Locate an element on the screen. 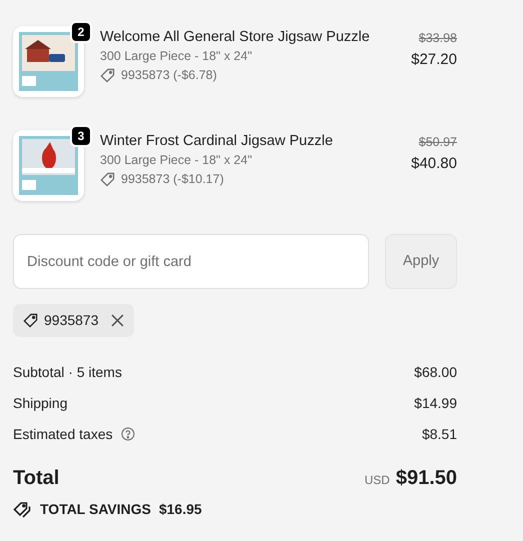 The height and width of the screenshot is (541, 523). summary-label: Estimated taxes is located at coordinates (63, 434).